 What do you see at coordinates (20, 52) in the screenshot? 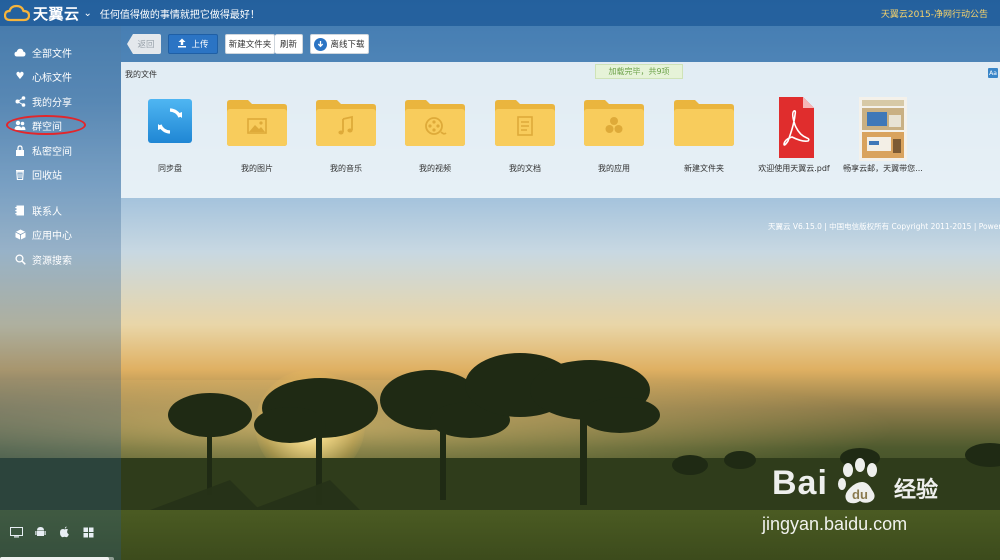
I see `cloud-icon` at bounding box center [20, 52].